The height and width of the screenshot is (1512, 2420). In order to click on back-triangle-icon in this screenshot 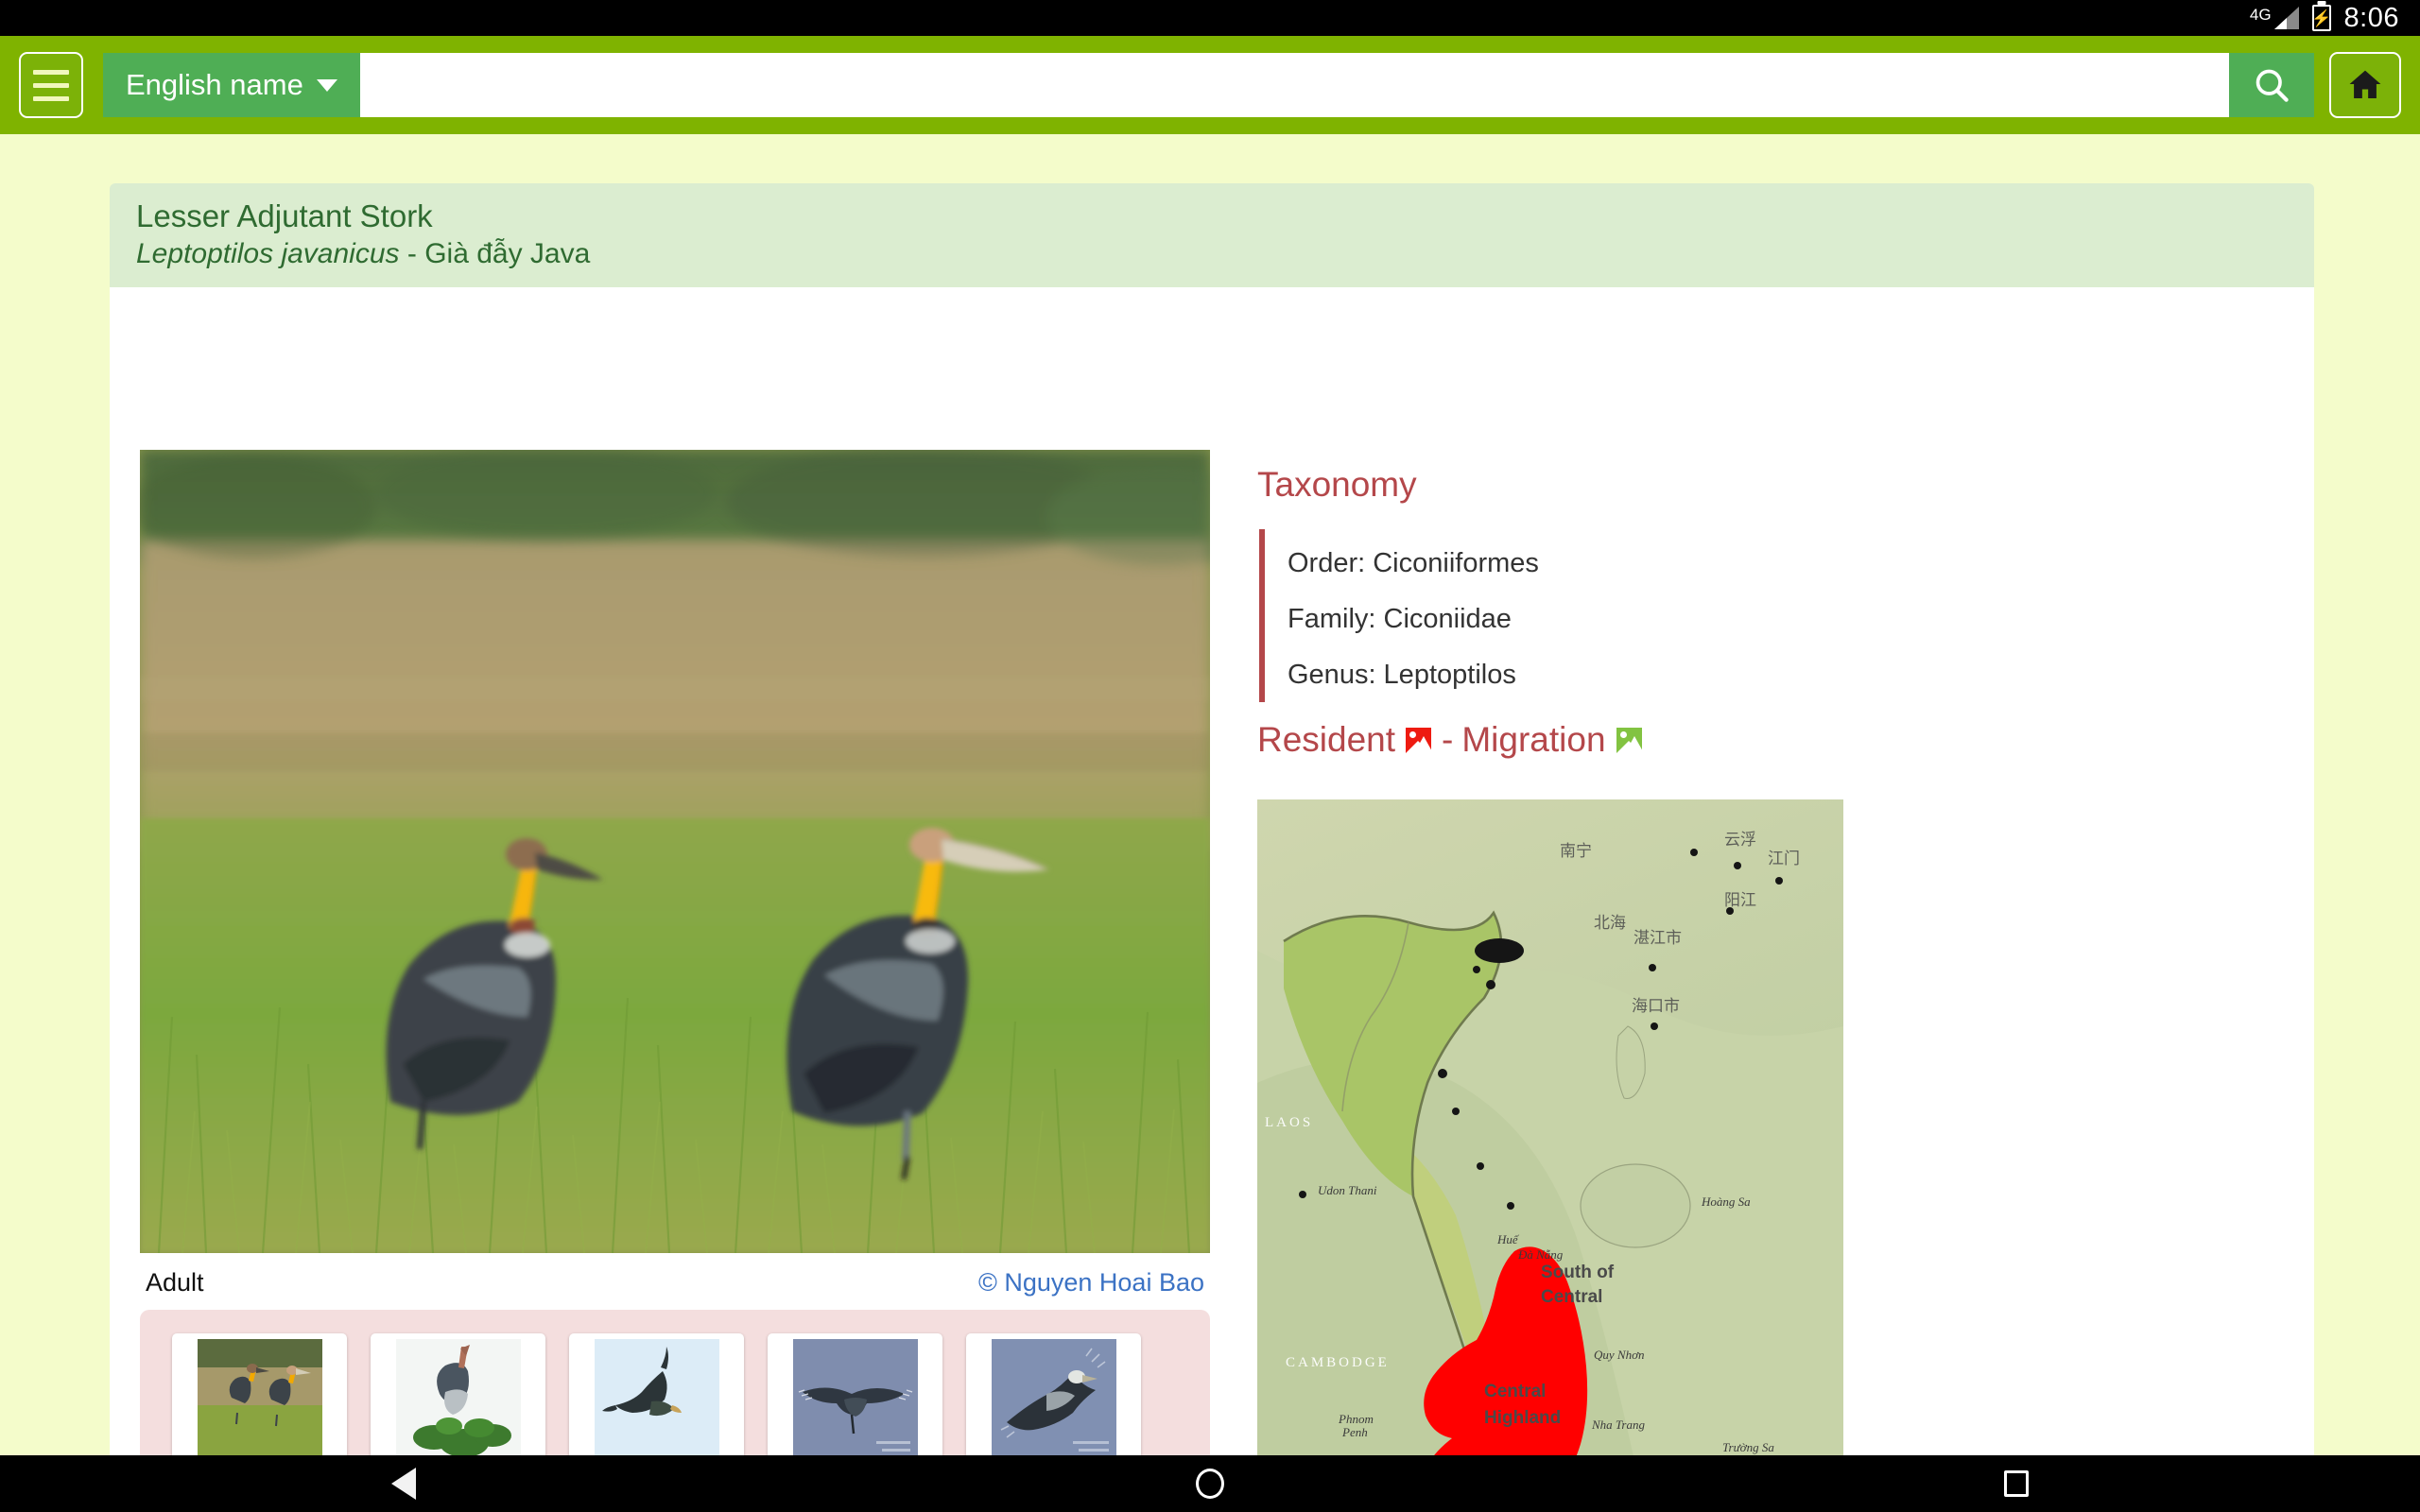, I will do `click(403, 1484)`.